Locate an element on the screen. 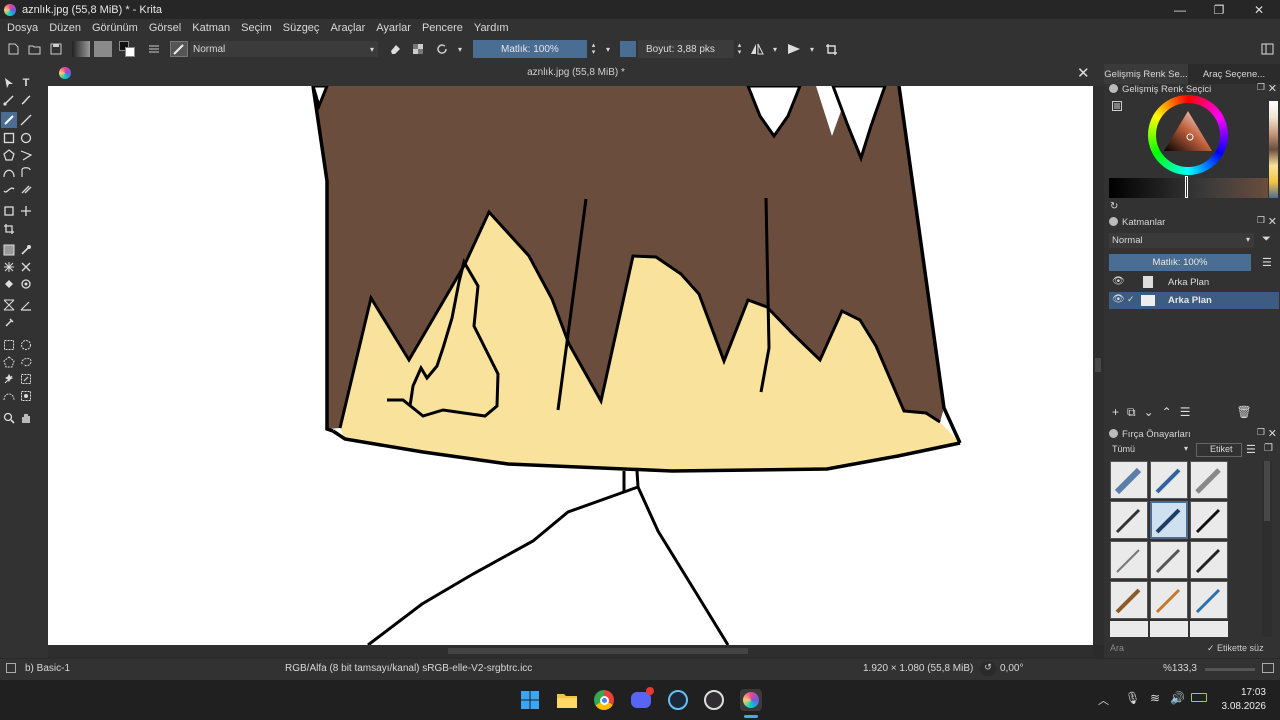 The width and height of the screenshot is (1280, 720). filter-icon: ⏷ is located at coordinates (1266, 239).